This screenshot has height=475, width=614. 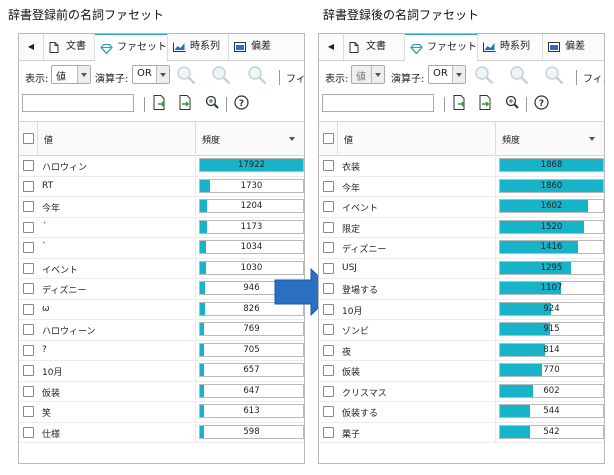 What do you see at coordinates (461, 412) in the screenshot?
I see `table-row: 仮装する 544` at bounding box center [461, 412].